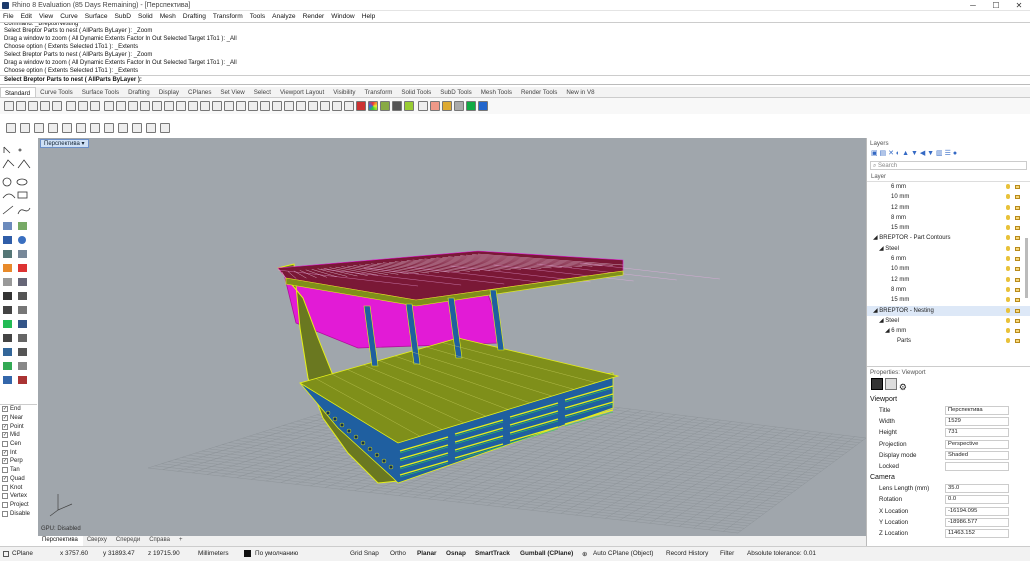 The width and height of the screenshot is (1030, 561). What do you see at coordinates (33, 106) in the screenshot?
I see `save-icon` at bounding box center [33, 106].